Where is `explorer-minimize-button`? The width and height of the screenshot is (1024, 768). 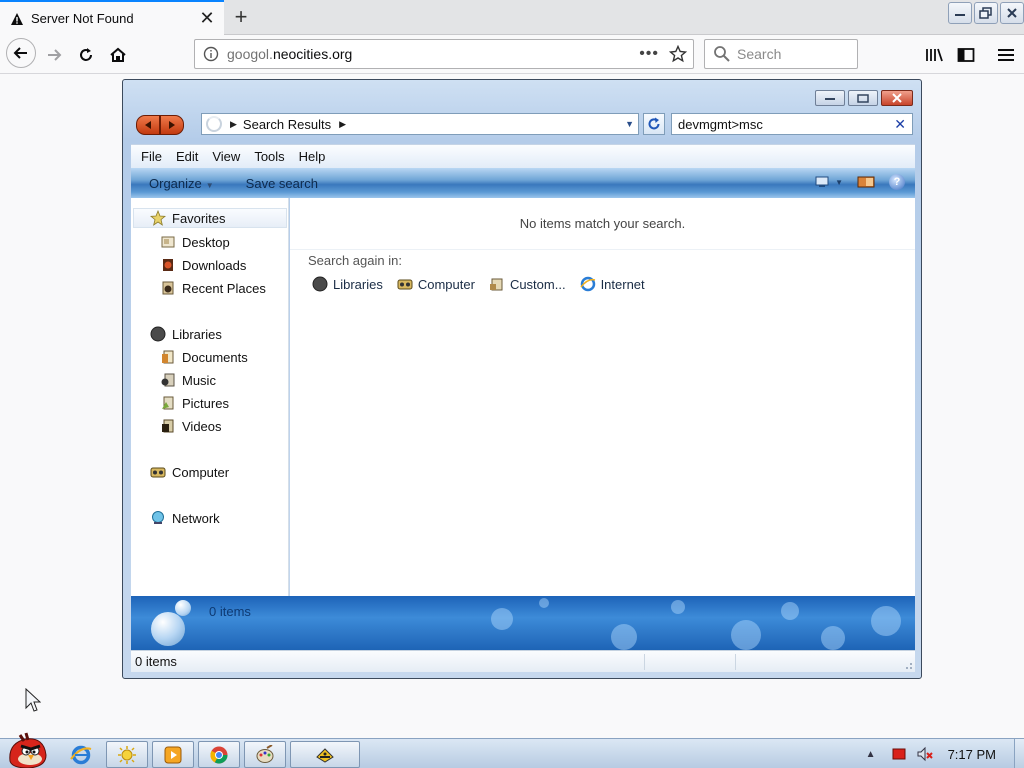 explorer-minimize-button is located at coordinates (830, 98).